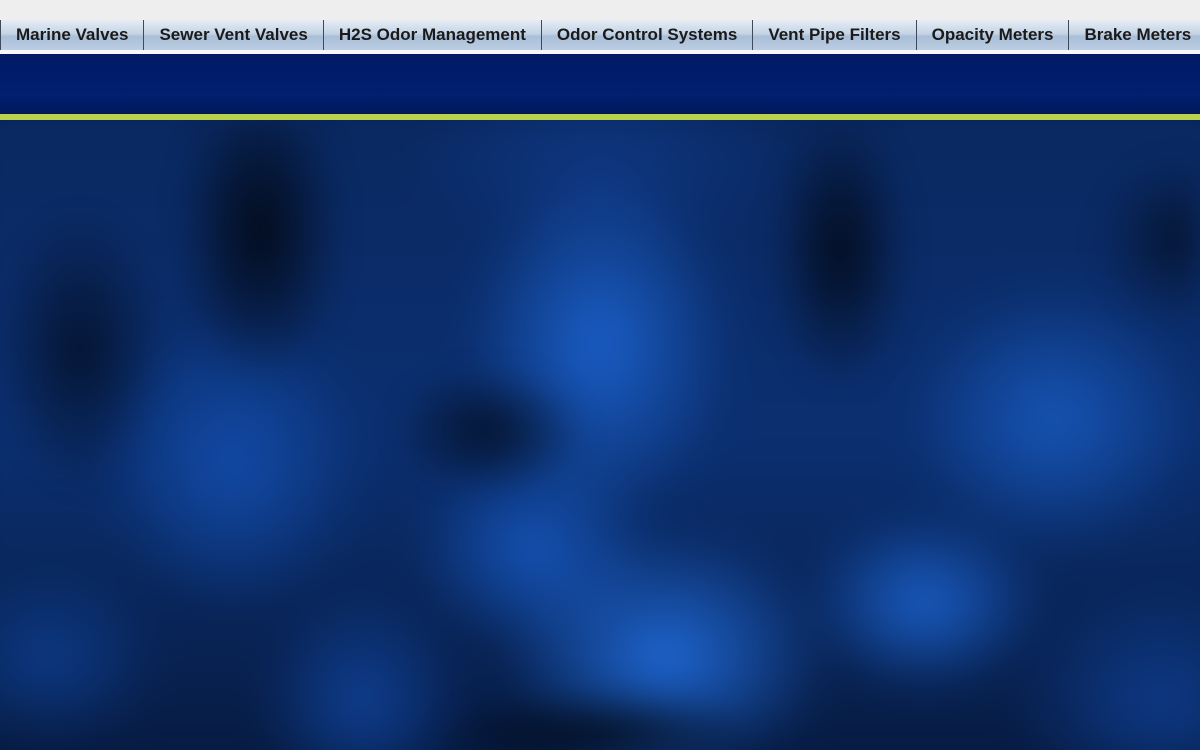 The height and width of the screenshot is (750, 1200). What do you see at coordinates (234, 35) in the screenshot?
I see `nav-item-sewer-vent-valves: Sewer Vent Valves` at bounding box center [234, 35].